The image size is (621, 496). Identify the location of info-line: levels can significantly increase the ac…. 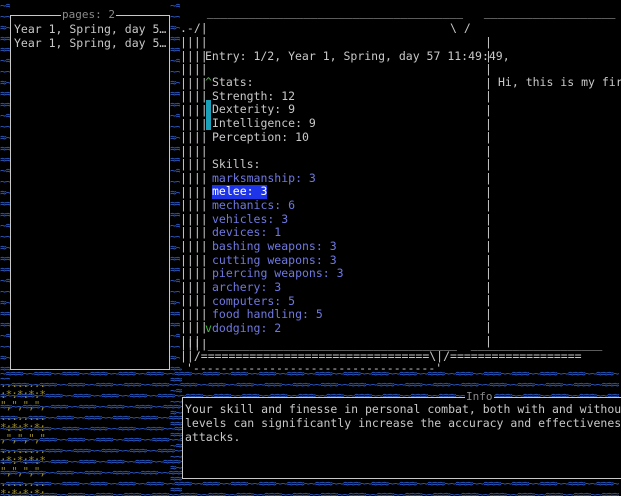
(403, 423).